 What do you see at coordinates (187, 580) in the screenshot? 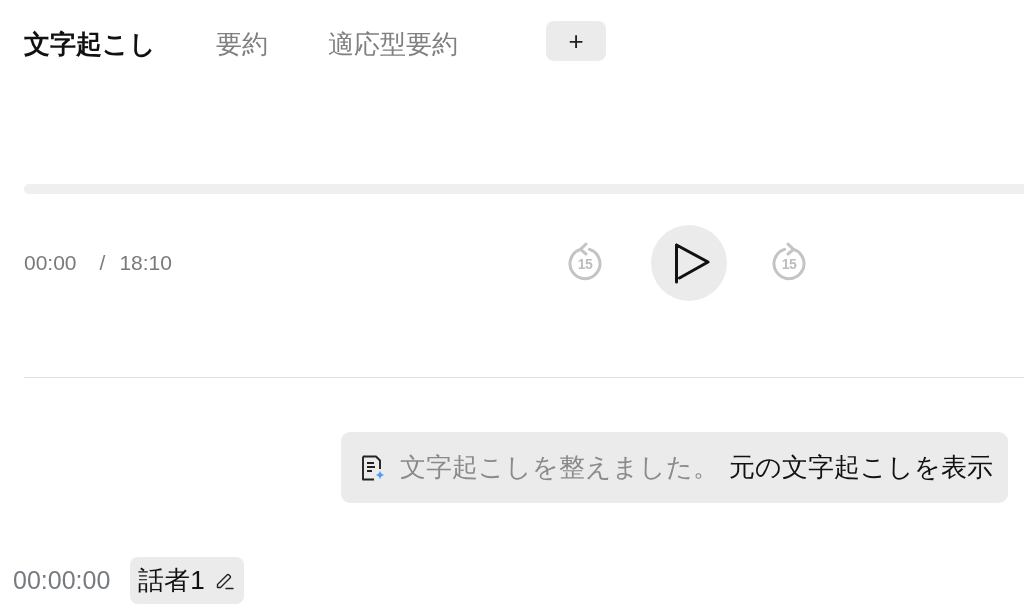
I see `speaker-chip: 話者1` at bounding box center [187, 580].